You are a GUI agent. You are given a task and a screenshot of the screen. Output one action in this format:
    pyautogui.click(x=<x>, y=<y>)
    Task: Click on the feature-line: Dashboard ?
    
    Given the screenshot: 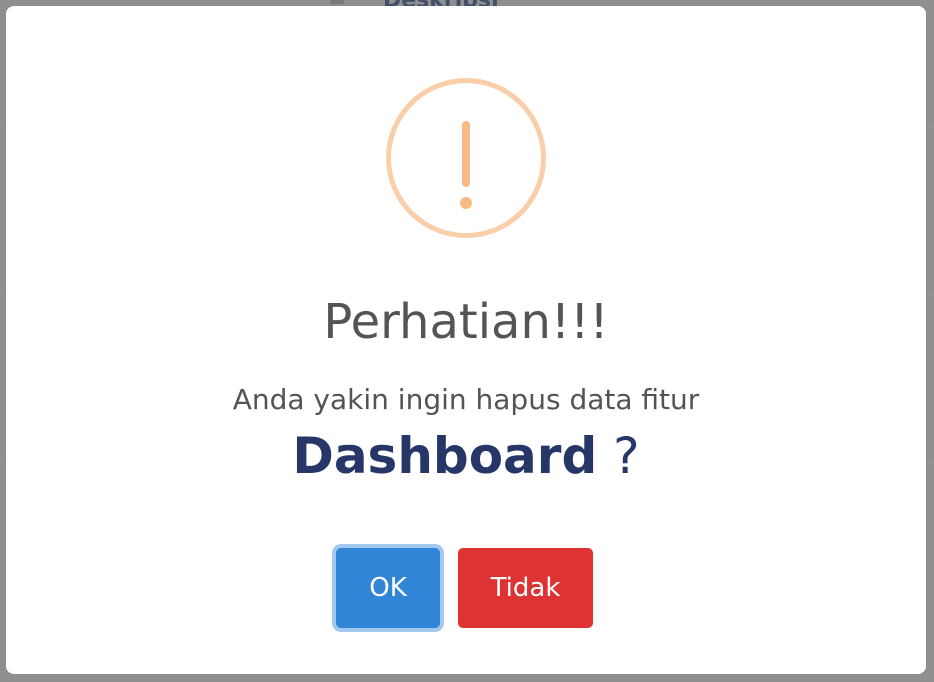 What is the action you would take?
    pyautogui.click(x=466, y=456)
    